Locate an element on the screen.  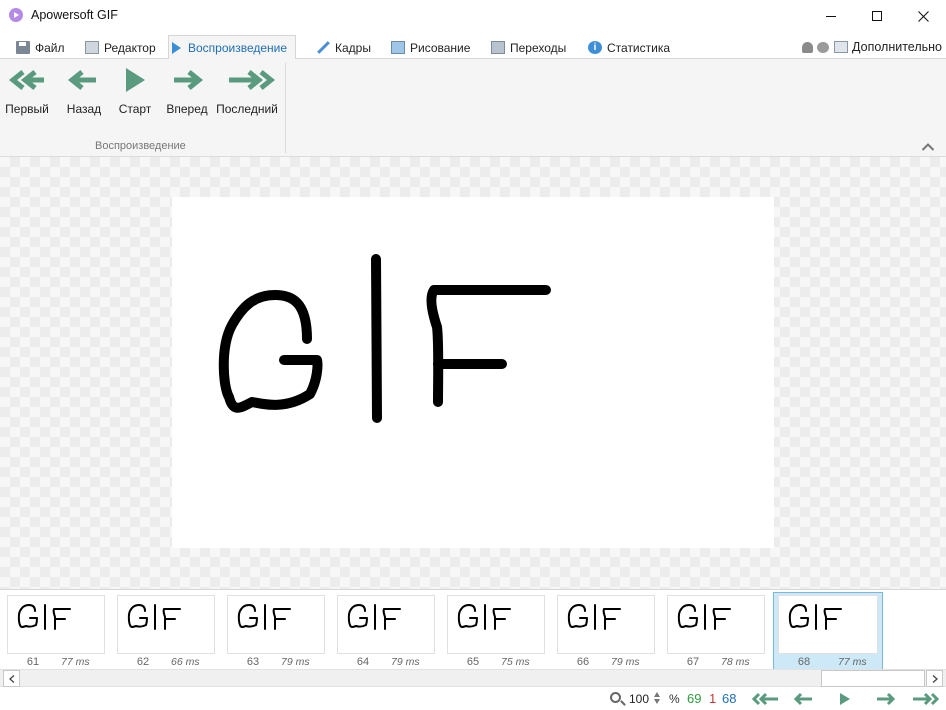
collapse-ribbon-button is located at coordinates (928, 148).